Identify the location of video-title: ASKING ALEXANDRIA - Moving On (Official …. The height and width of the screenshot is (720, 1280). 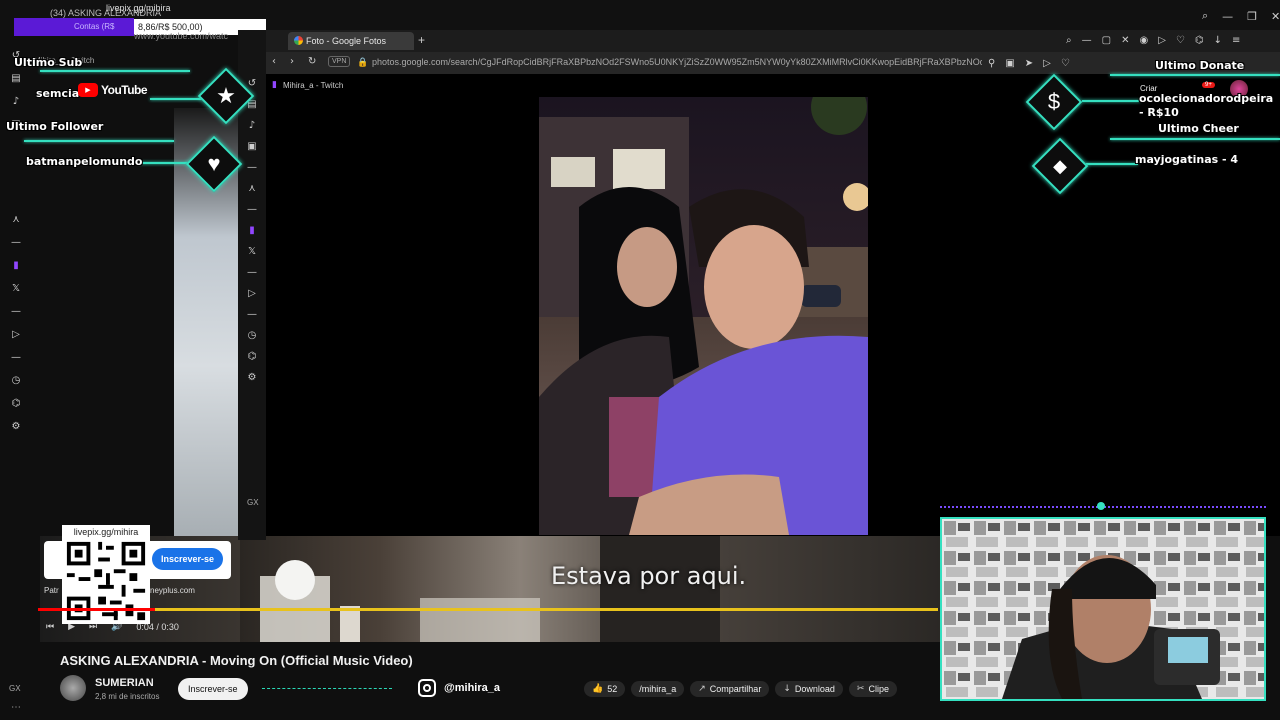
(236, 660).